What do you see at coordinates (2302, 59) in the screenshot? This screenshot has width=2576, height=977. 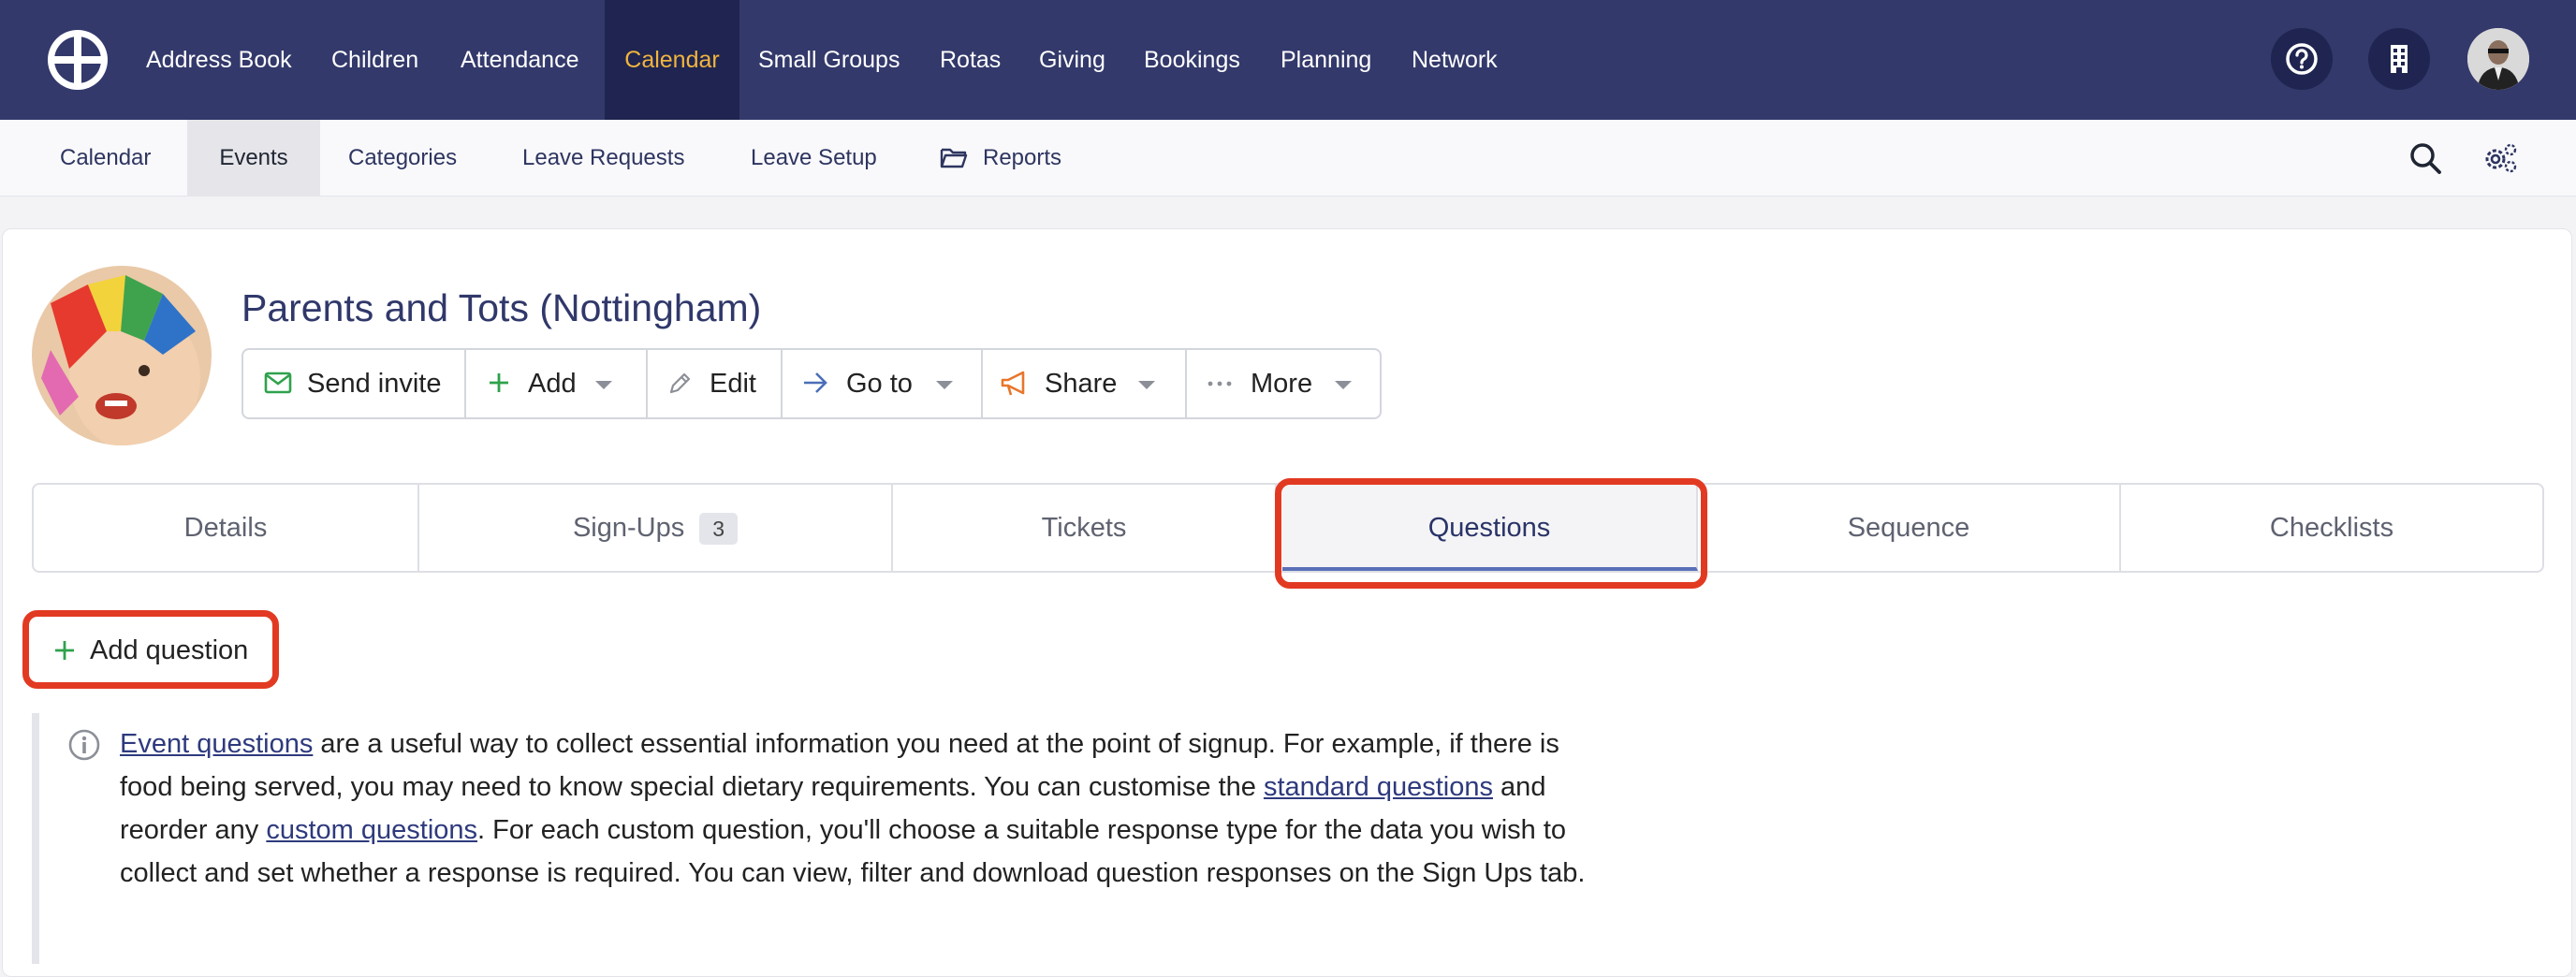 I see `help-icon` at bounding box center [2302, 59].